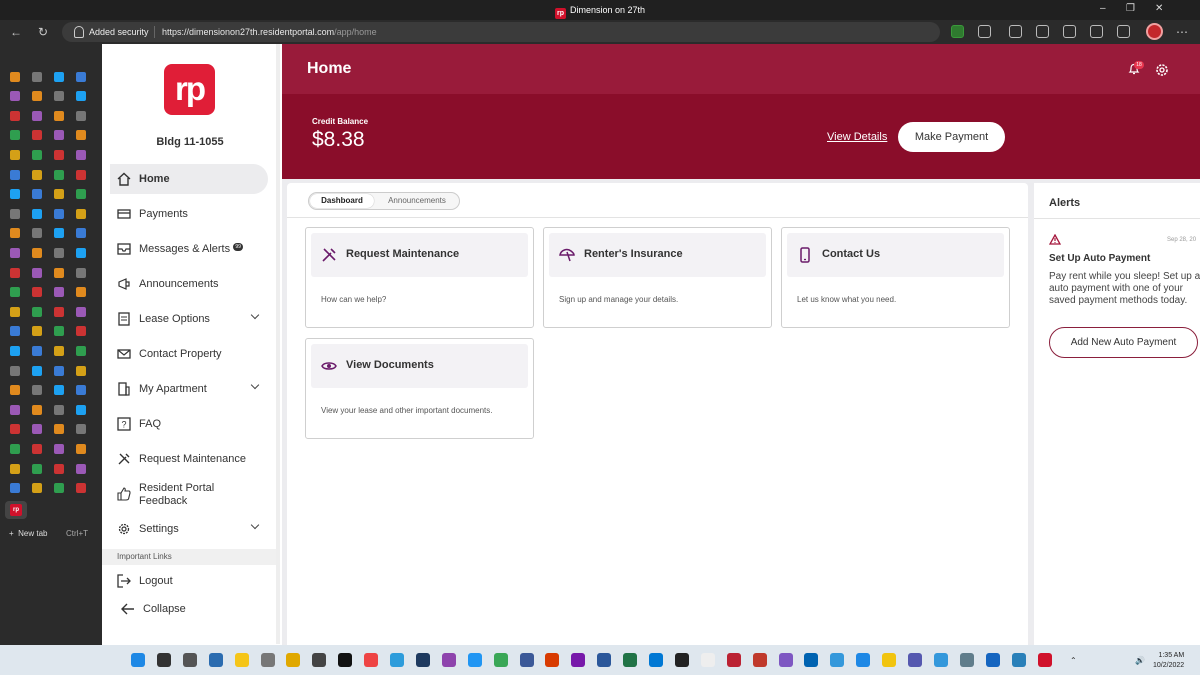 Image resolution: width=1200 pixels, height=675 pixels. Describe the element at coordinates (189, 179) in the screenshot. I see `sidebar-item-home: Home` at that location.